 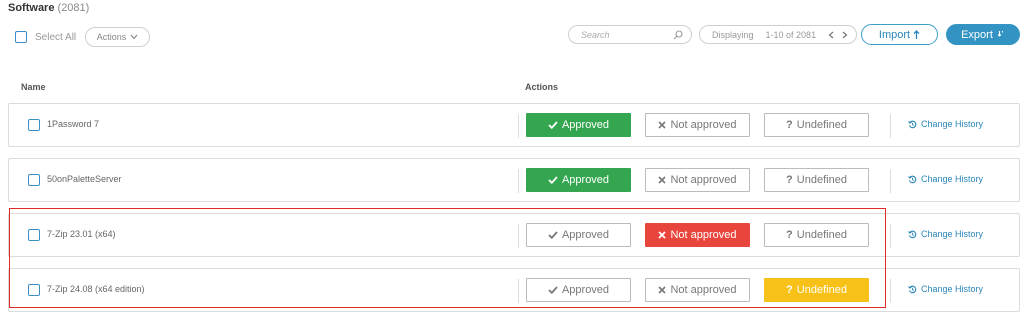 I want to click on chevron-right-icon, so click(x=845, y=35).